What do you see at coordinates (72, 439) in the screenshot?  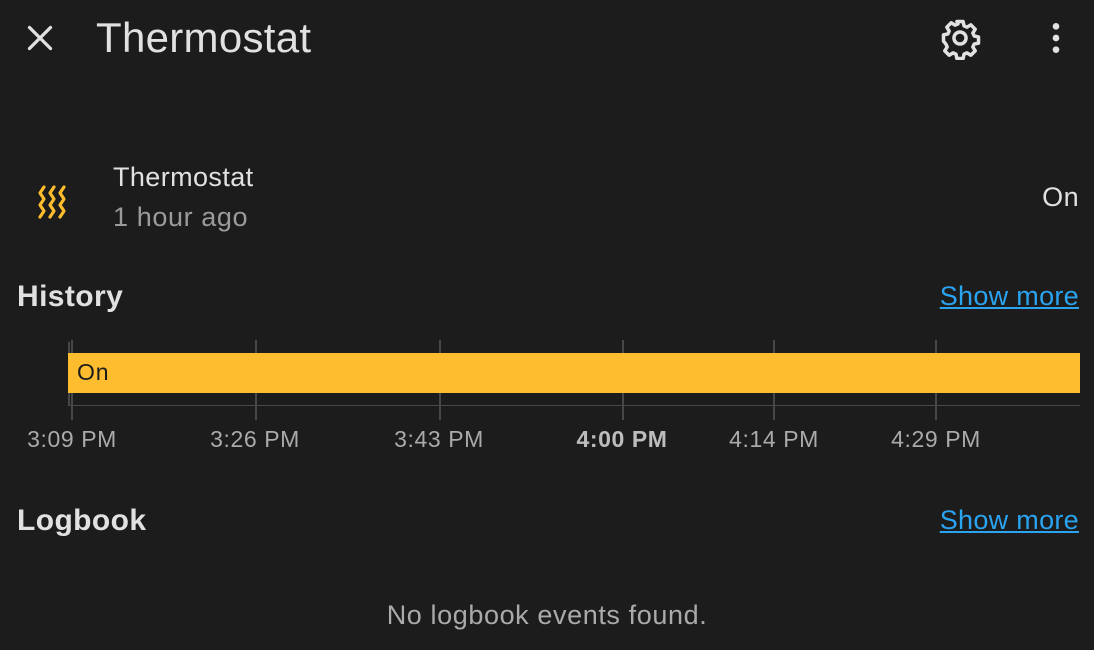 I see `tick-label: 3:09 PM` at bounding box center [72, 439].